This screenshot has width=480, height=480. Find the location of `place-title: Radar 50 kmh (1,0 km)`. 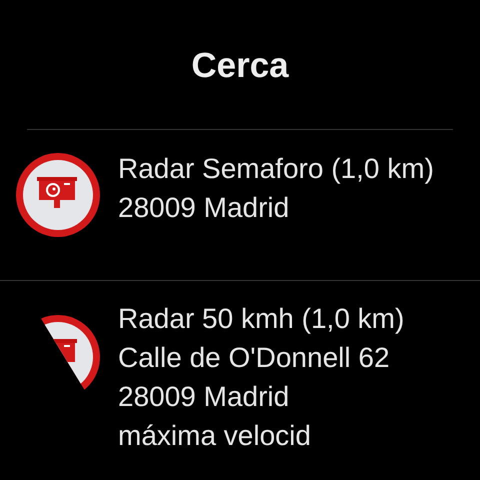

place-title: Radar 50 kmh (1,0 km) is located at coordinates (262, 319).